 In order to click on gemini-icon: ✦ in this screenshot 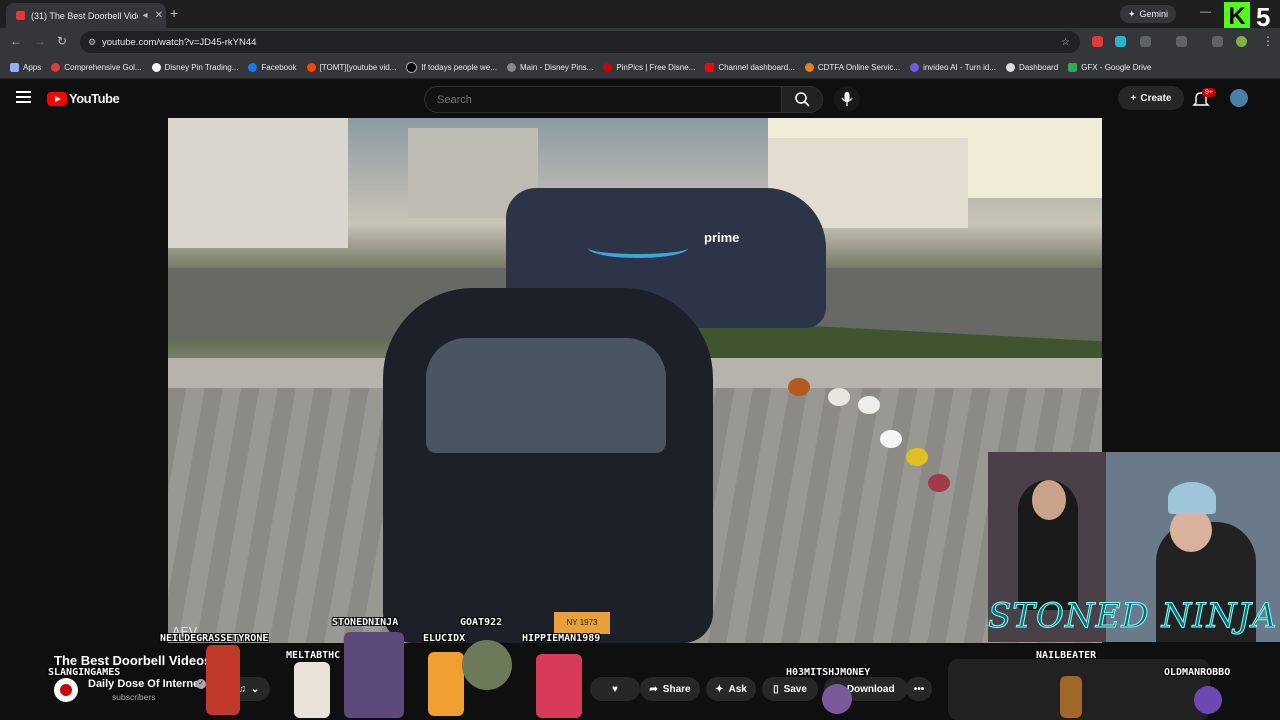, I will do `click(1132, 13)`.